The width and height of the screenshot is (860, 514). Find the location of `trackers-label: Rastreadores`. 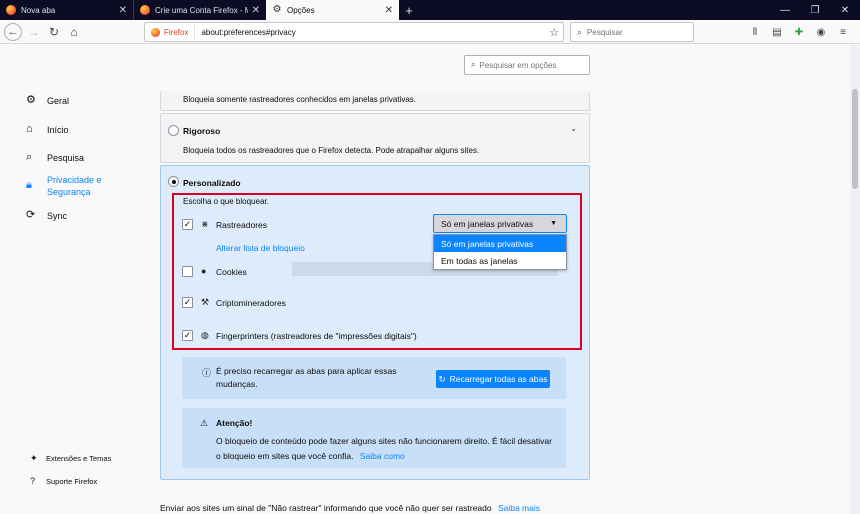

trackers-label: Rastreadores is located at coordinates (242, 225).